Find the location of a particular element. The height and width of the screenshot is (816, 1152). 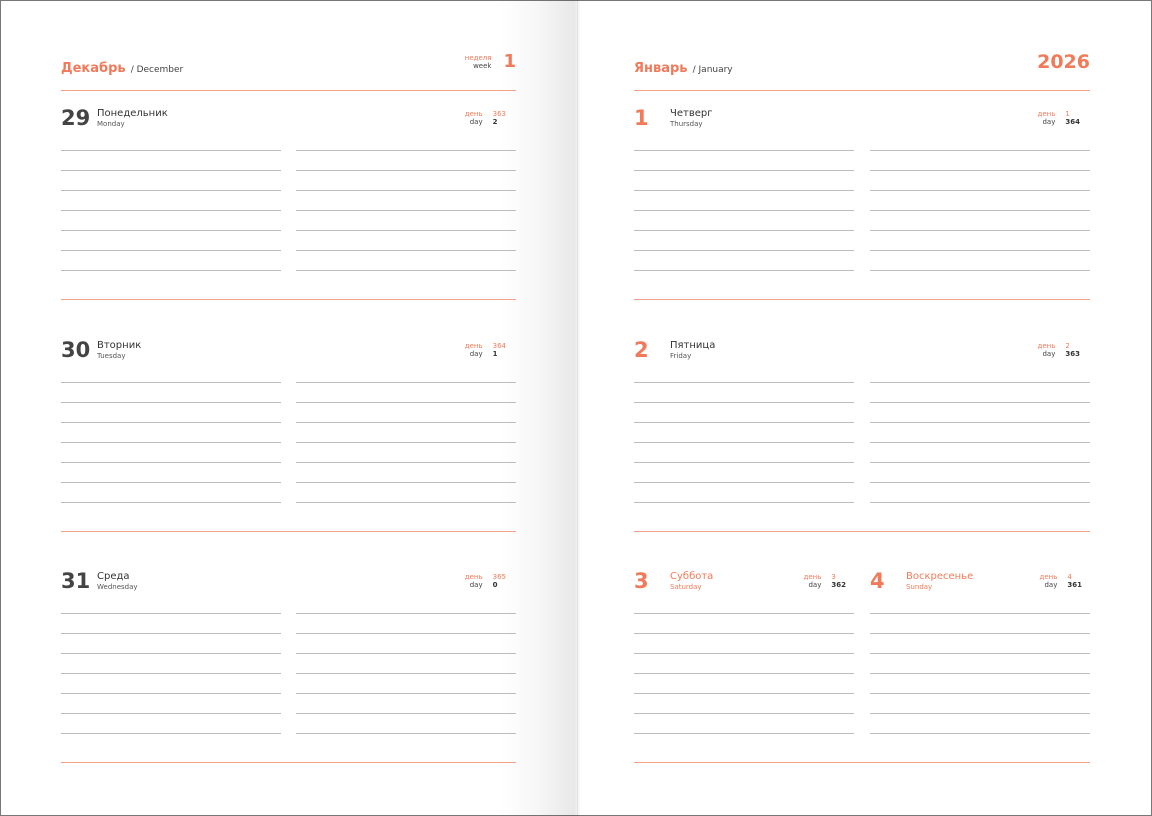

month-name-en: / December is located at coordinates (157, 70).